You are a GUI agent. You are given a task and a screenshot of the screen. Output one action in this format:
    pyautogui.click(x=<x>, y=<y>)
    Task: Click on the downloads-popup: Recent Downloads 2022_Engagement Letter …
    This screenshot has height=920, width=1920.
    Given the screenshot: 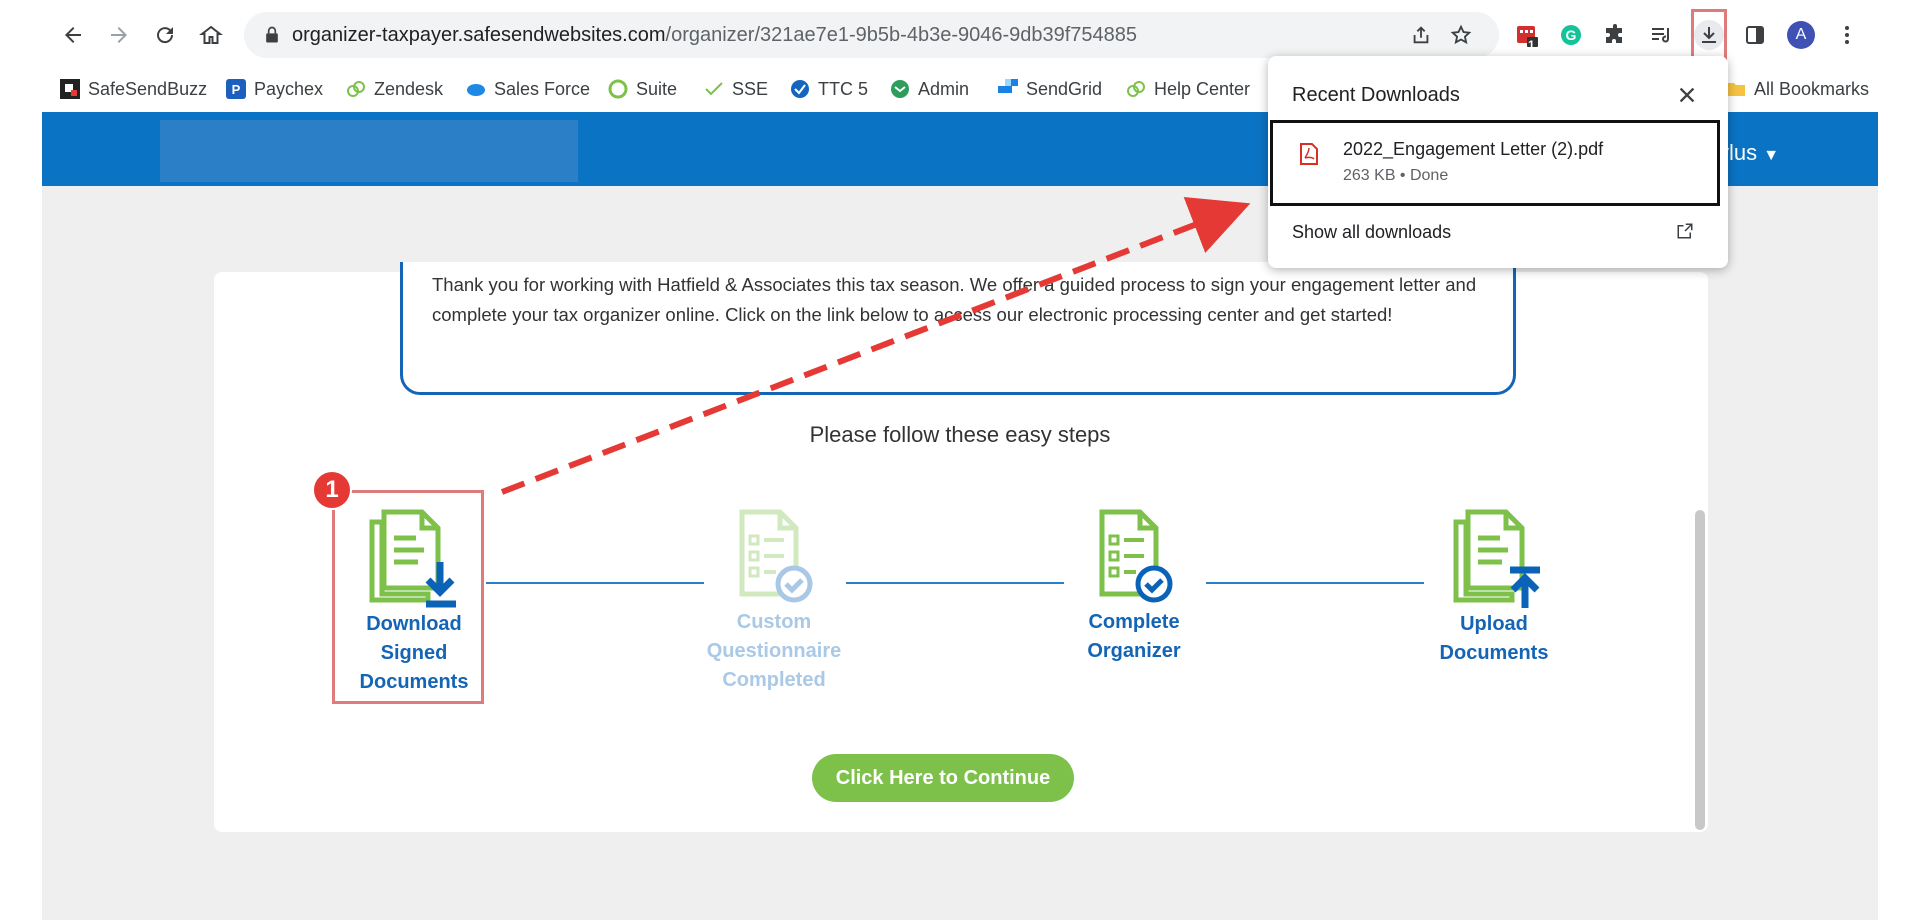 What is the action you would take?
    pyautogui.click(x=1498, y=162)
    